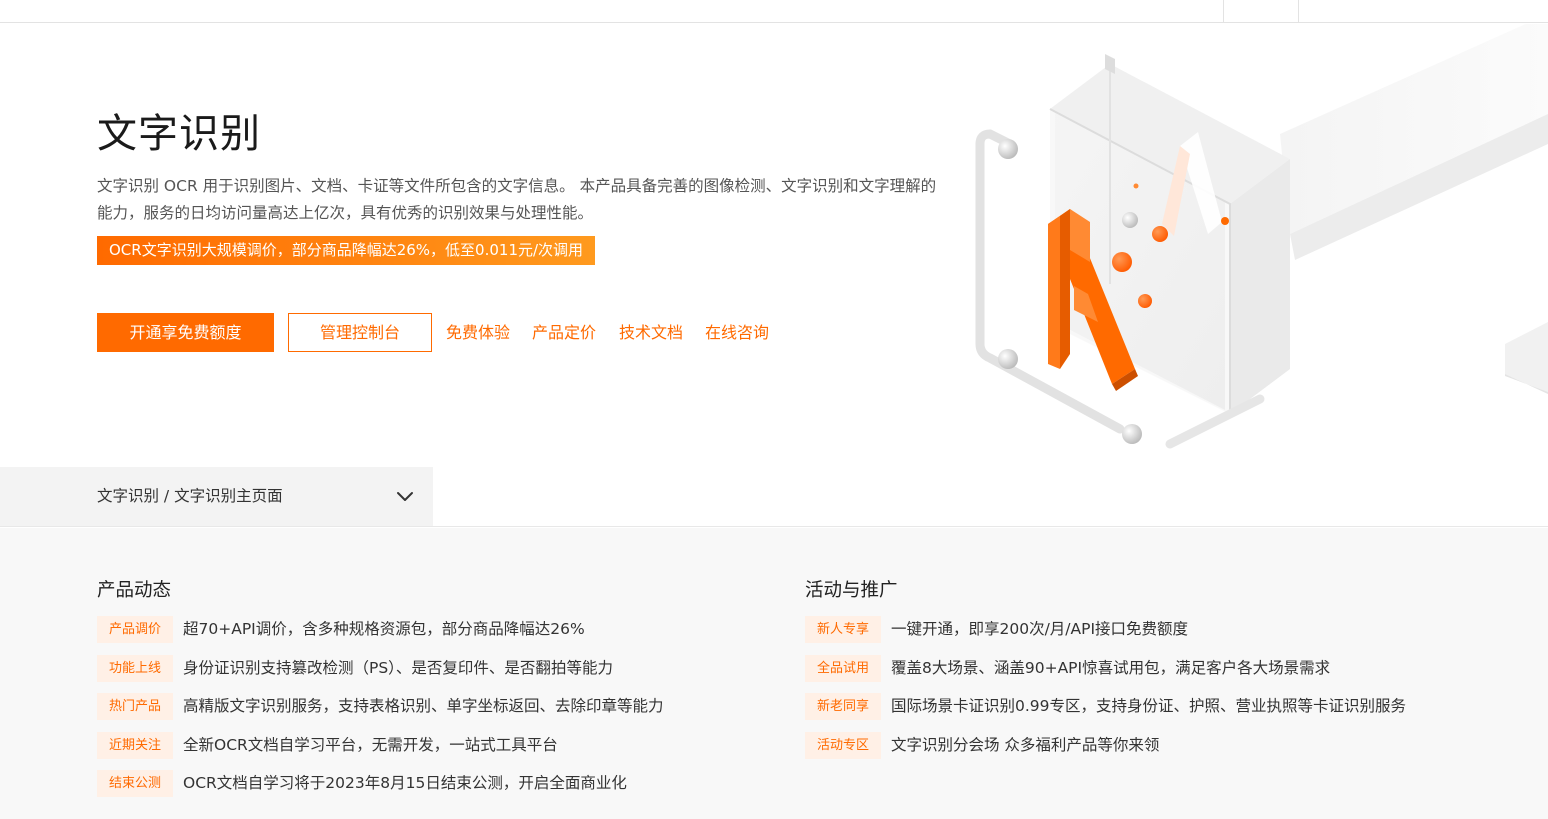 The height and width of the screenshot is (819, 1548). What do you see at coordinates (423, 706) in the screenshot?
I see `news-text: 高精版文字识别服务，支持表格识别、单字坐标返回、去除印章等能力` at bounding box center [423, 706].